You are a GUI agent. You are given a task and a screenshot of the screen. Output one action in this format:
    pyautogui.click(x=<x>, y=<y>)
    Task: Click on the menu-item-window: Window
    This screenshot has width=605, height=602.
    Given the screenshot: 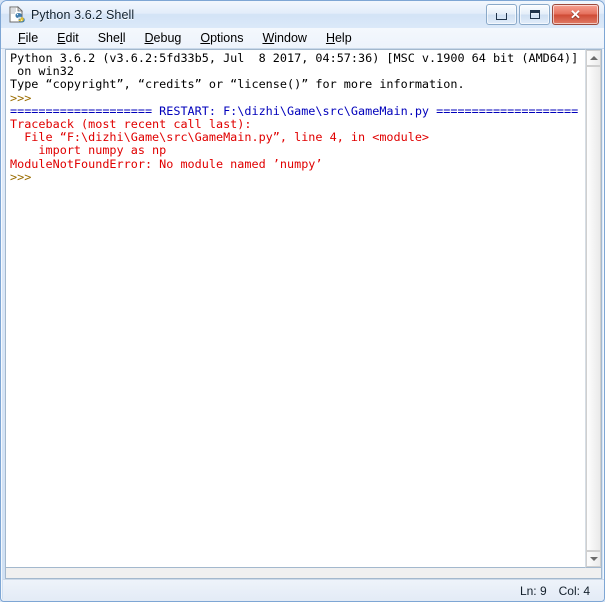 What is the action you would take?
    pyautogui.click(x=284, y=38)
    